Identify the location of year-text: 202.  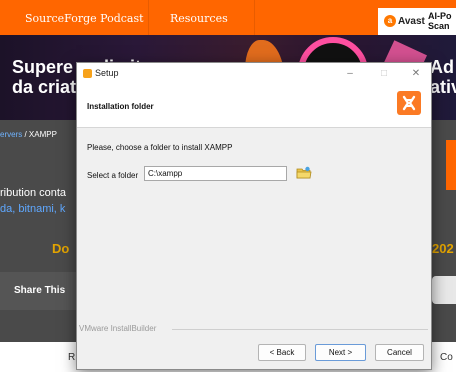
(443, 248).